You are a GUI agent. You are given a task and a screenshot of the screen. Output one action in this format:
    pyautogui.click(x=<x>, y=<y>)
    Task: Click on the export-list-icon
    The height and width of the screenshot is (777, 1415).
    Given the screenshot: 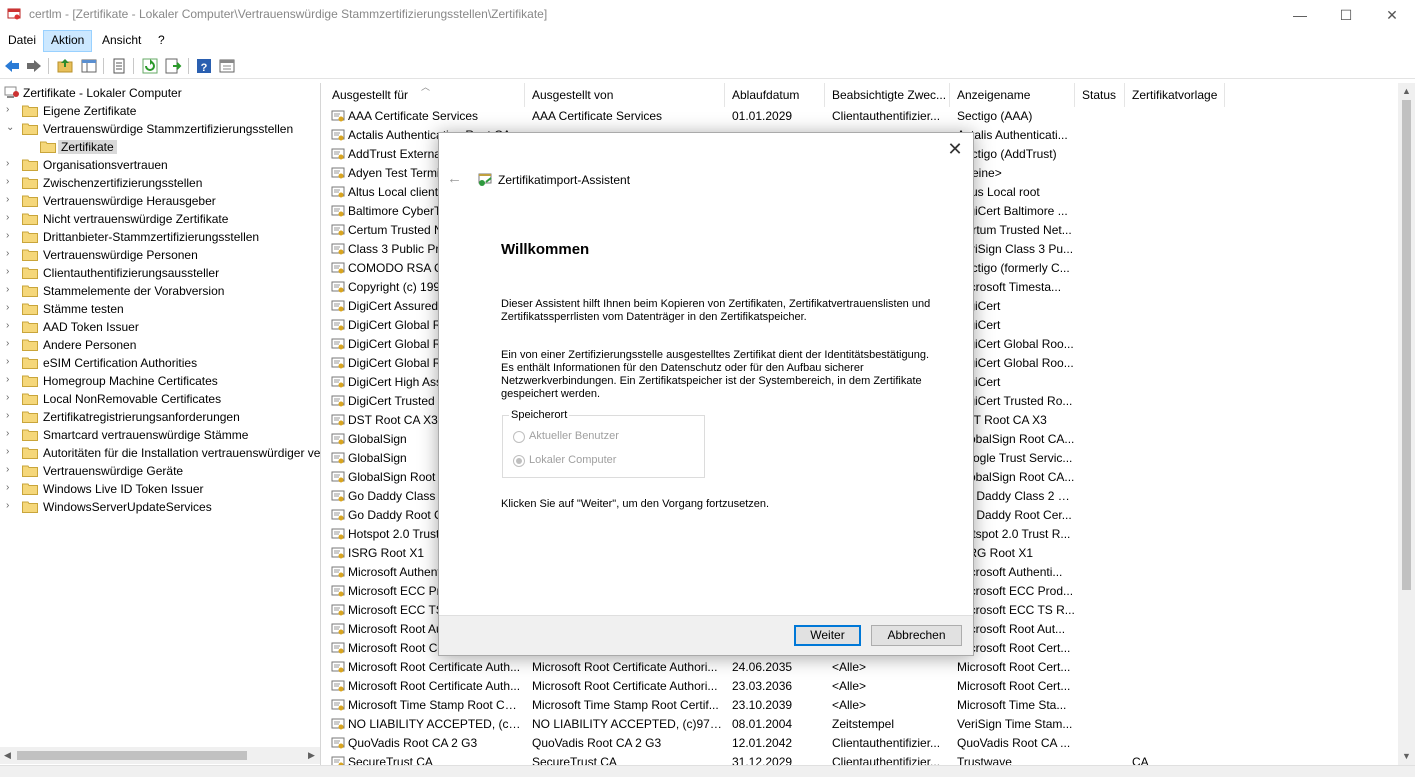 What is the action you would take?
    pyautogui.click(x=173, y=66)
    